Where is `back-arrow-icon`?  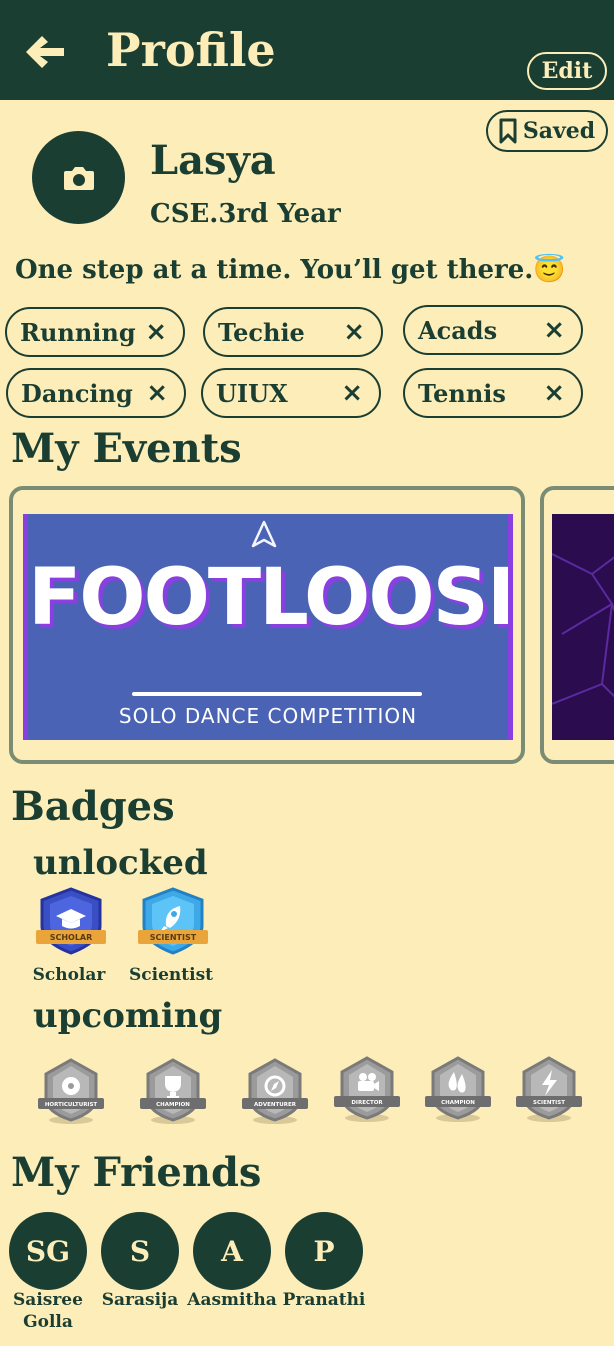 back-arrow-icon is located at coordinates (44, 52).